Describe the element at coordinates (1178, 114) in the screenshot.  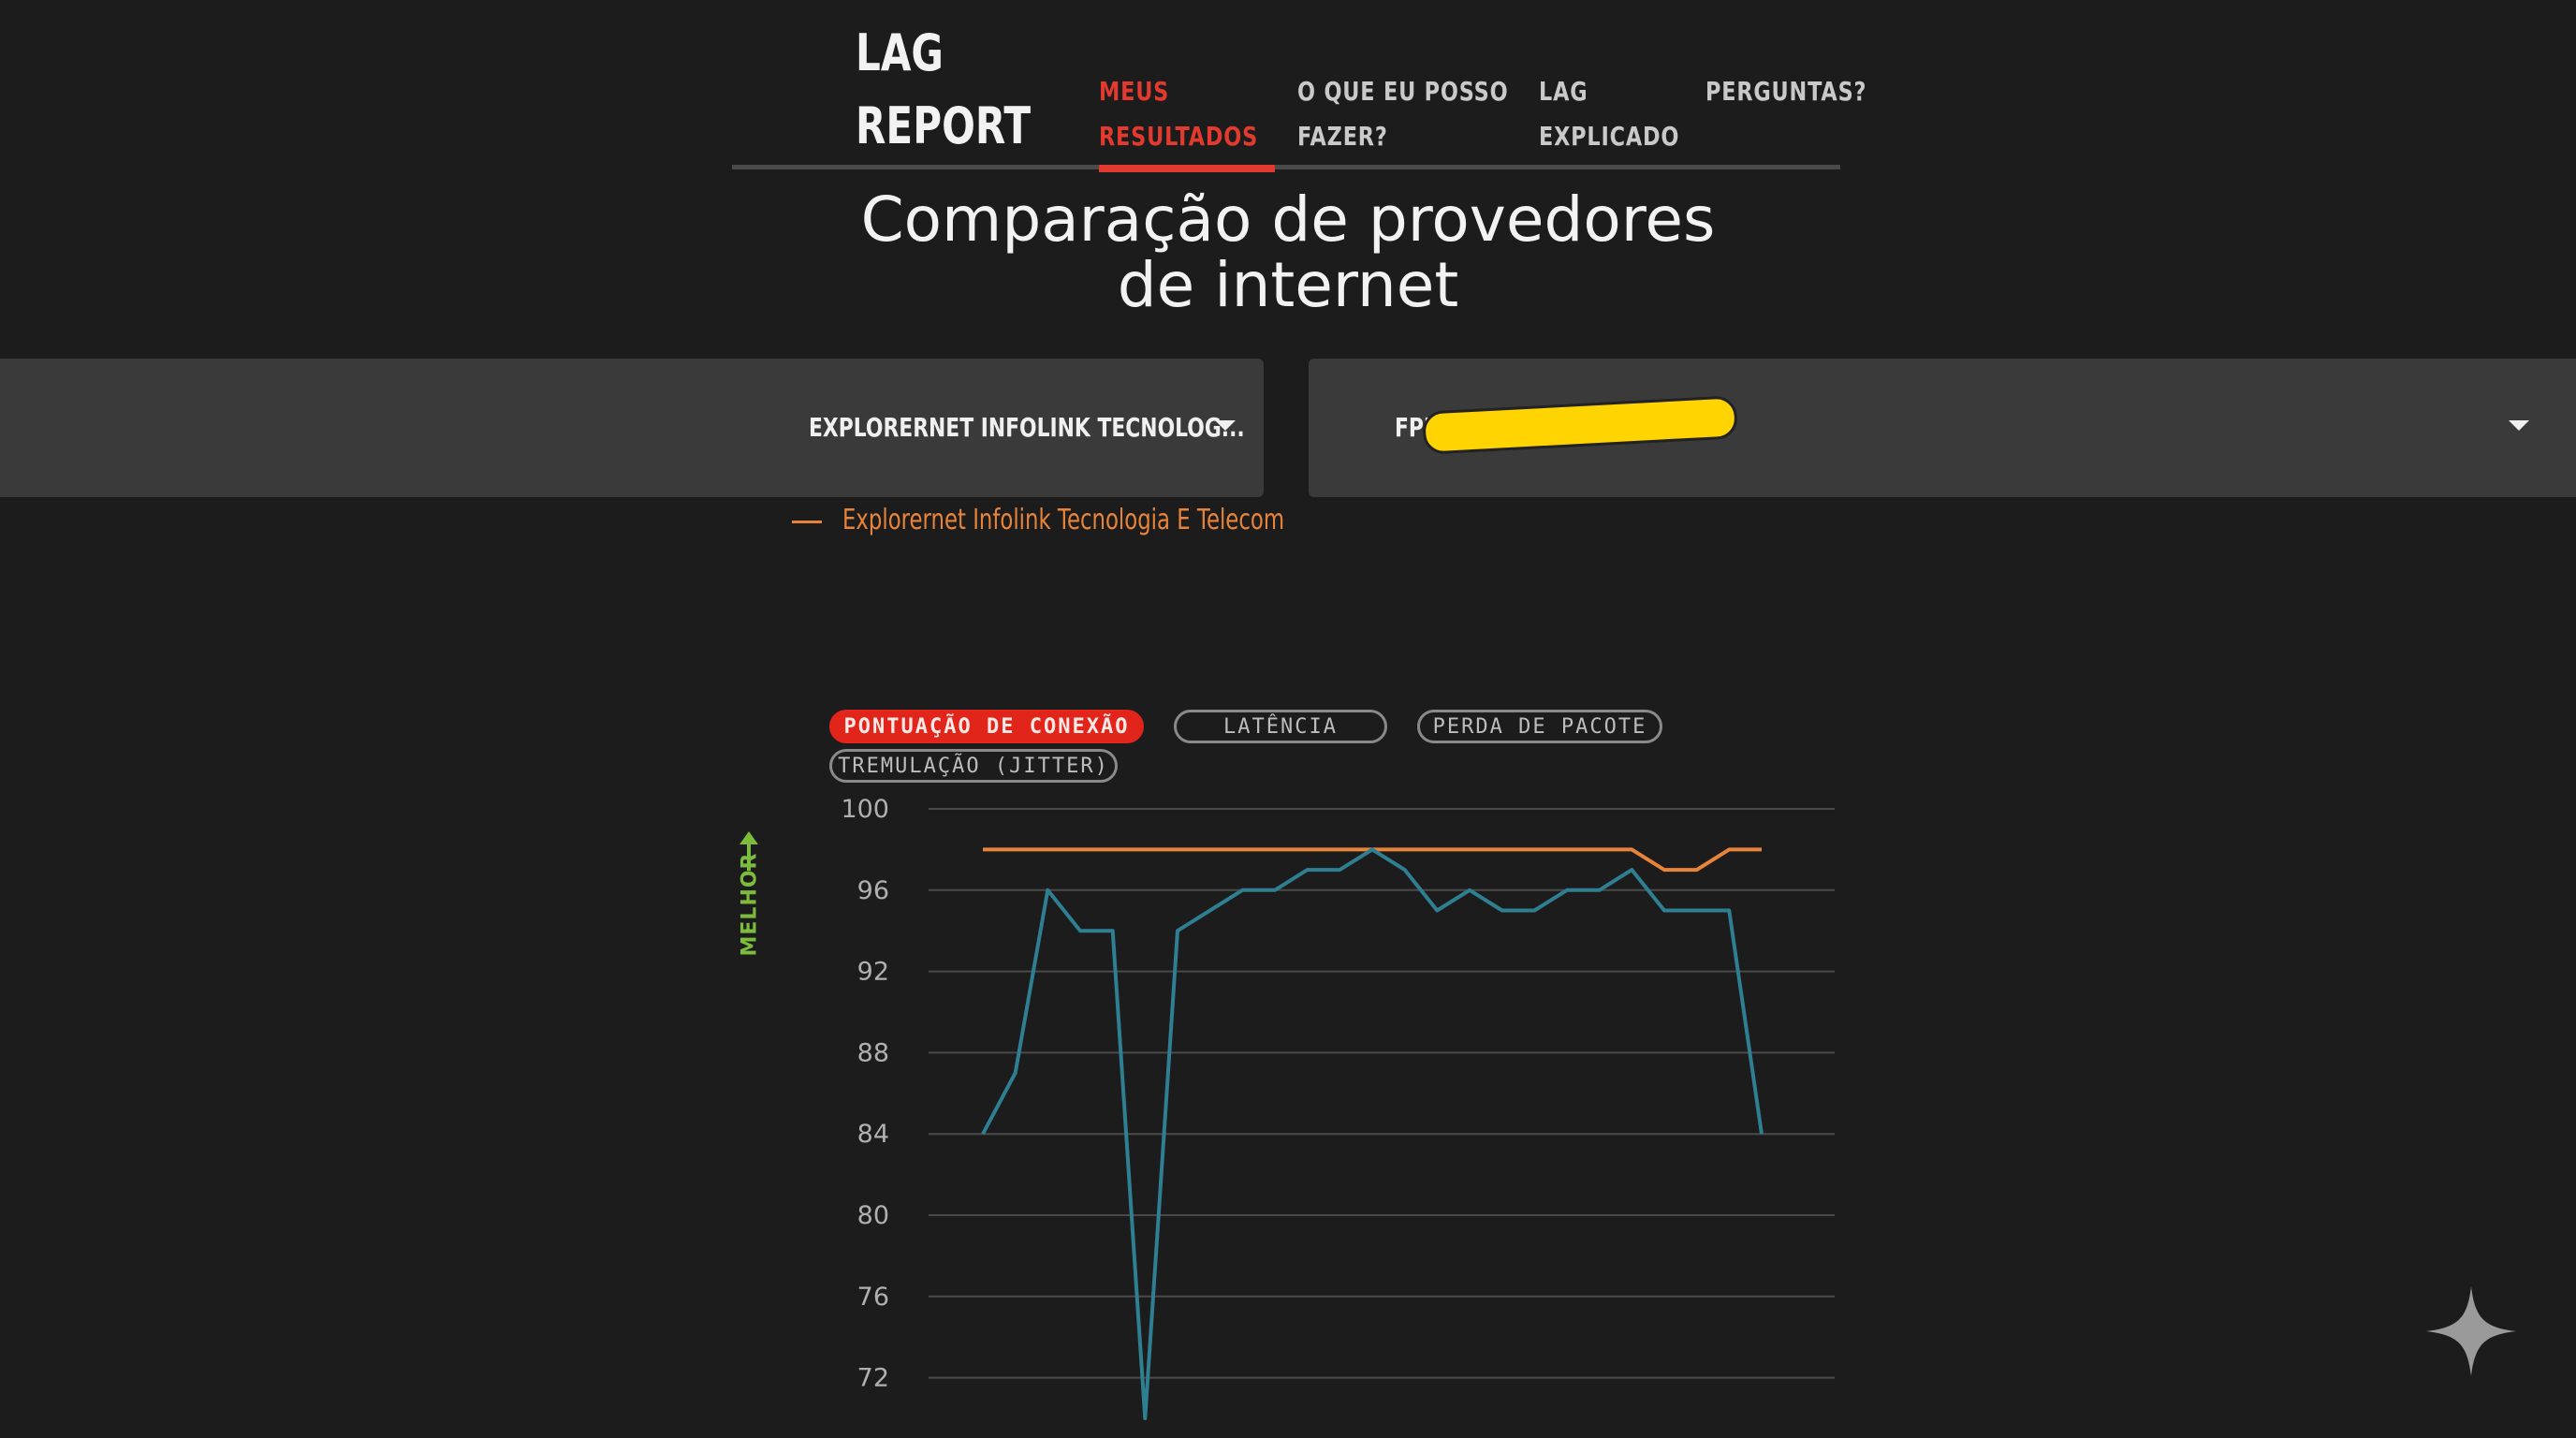
I see `nav-meus-resultados: MEUS RESULTADOS` at that location.